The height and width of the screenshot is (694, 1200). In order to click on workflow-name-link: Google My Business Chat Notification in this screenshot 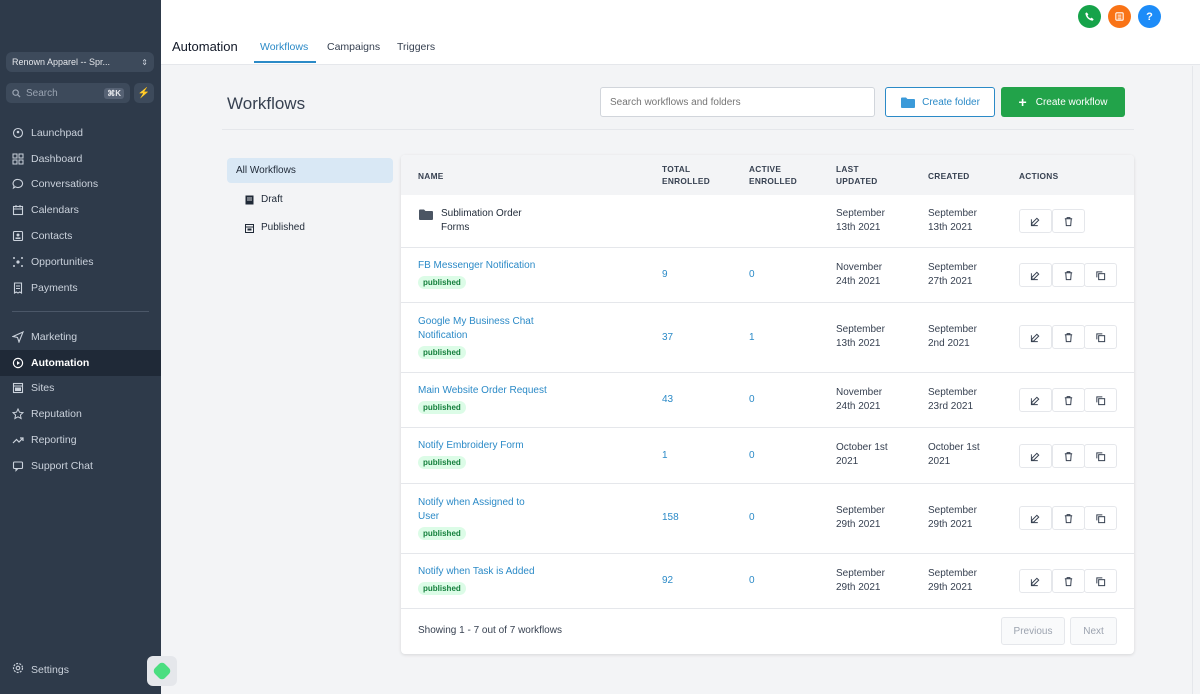, I will do `click(476, 329)`.